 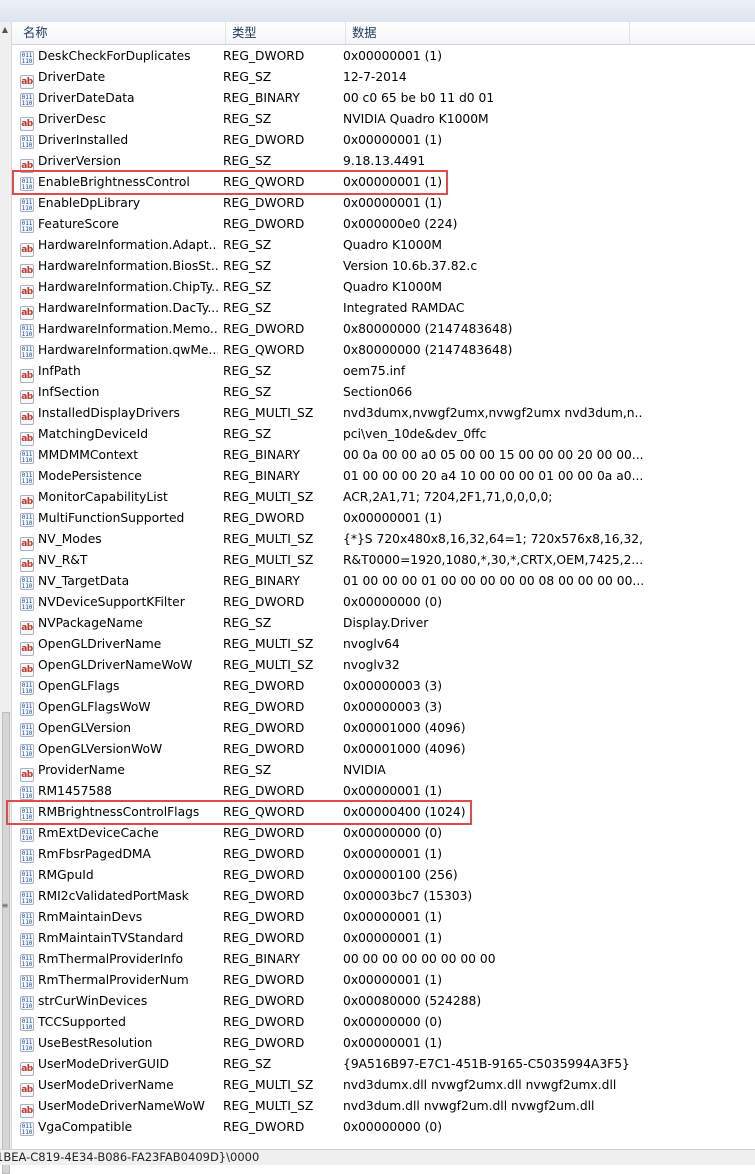 What do you see at coordinates (113, 980) in the screenshot?
I see `value-name: RmThermalProviderNum` at bounding box center [113, 980].